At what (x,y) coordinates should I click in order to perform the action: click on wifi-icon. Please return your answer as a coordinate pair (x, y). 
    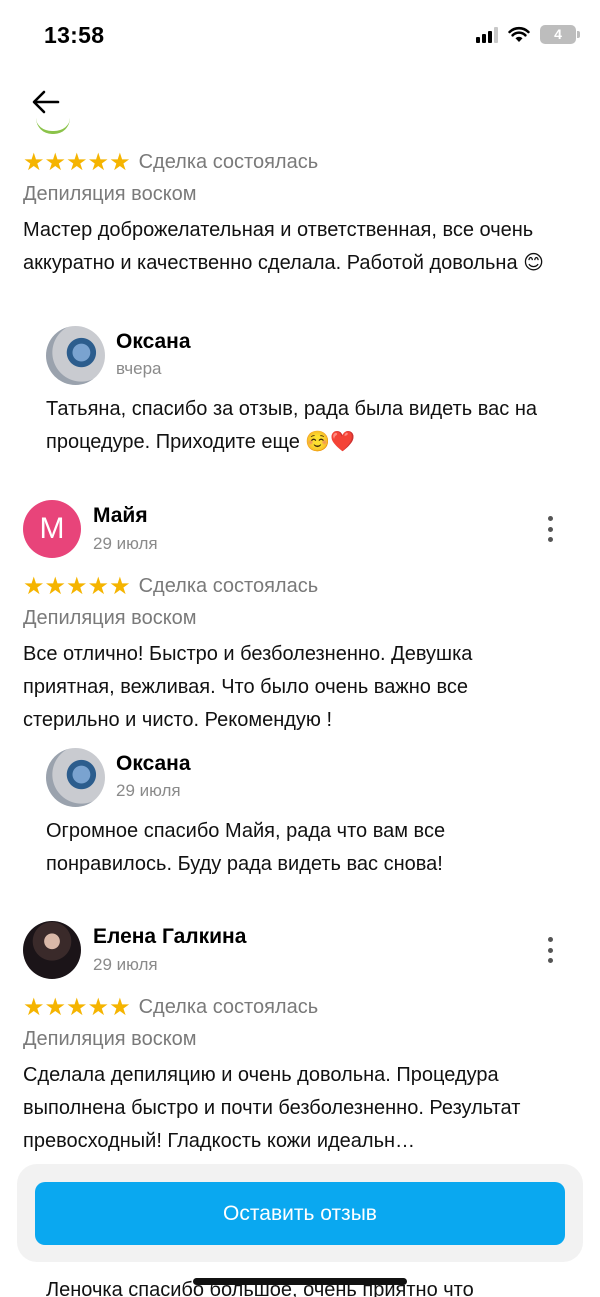
    Looking at the image, I should click on (519, 34).